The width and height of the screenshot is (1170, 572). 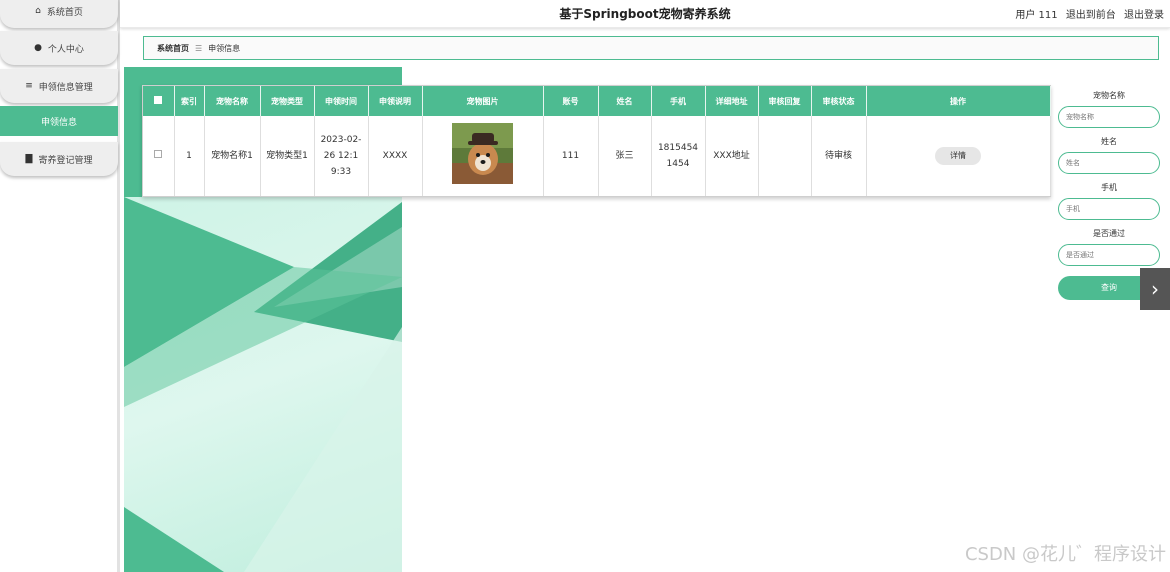 What do you see at coordinates (1065, 554) in the screenshot?
I see `watermark: CSDN @花儿゛程序设计` at bounding box center [1065, 554].